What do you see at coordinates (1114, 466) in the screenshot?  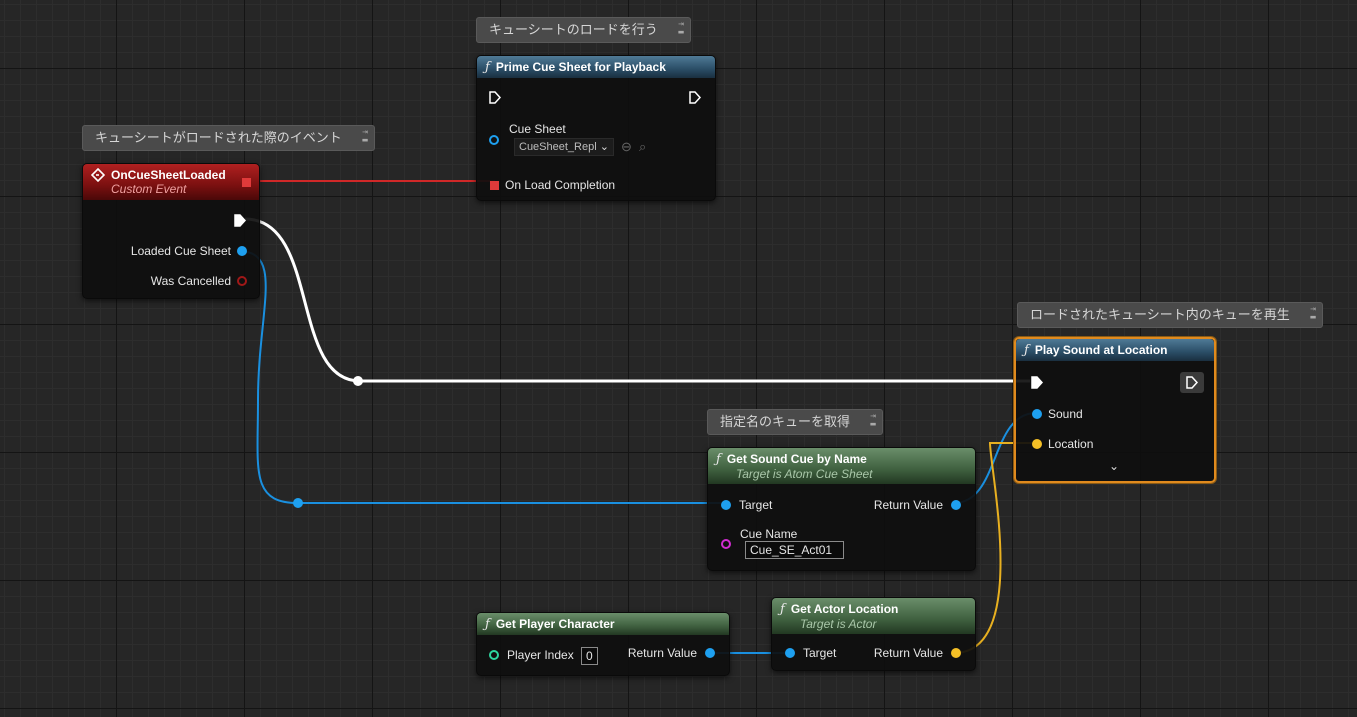 I see `expand-advanced-icon: ⌄` at bounding box center [1114, 466].